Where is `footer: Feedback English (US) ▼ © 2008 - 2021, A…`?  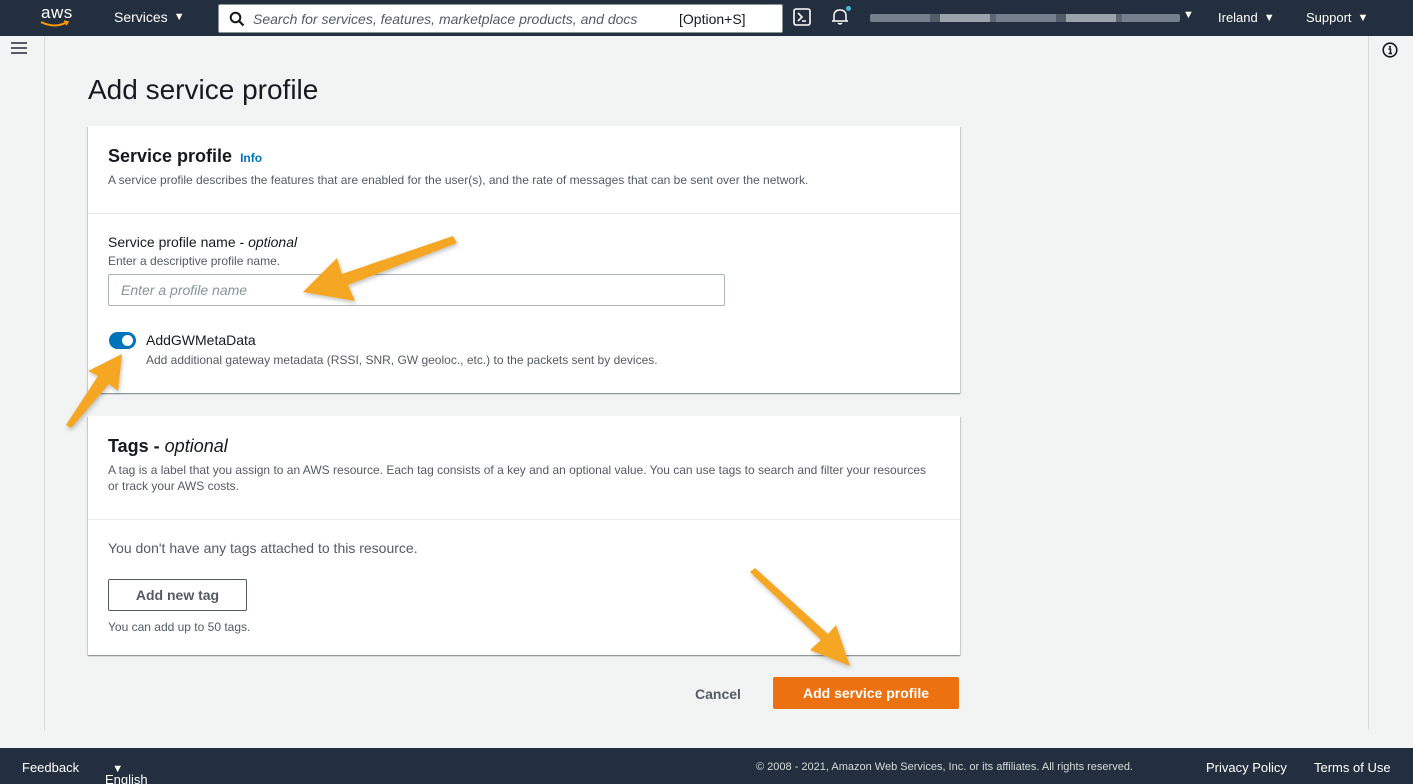
footer: Feedback English (US) ▼ © 2008 - 2021, A… is located at coordinates (706, 766).